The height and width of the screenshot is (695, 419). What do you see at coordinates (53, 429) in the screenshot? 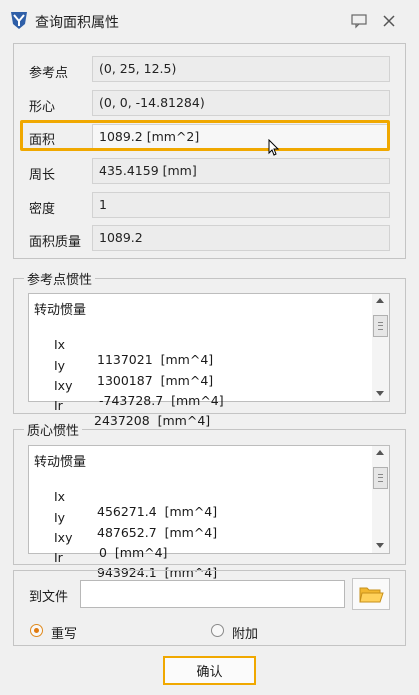
I see `centroid-inertia-title: 质心惯性` at bounding box center [53, 429].